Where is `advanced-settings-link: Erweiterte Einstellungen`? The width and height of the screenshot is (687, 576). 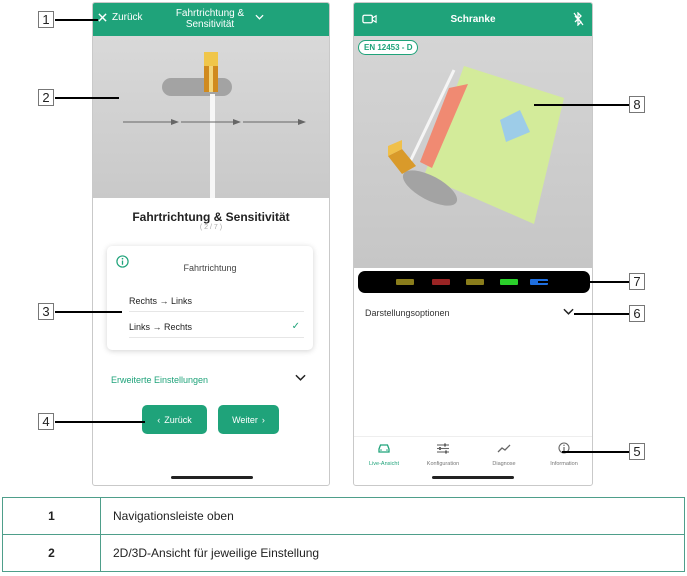 advanced-settings-link: Erweiterte Einstellungen is located at coordinates (159, 380).